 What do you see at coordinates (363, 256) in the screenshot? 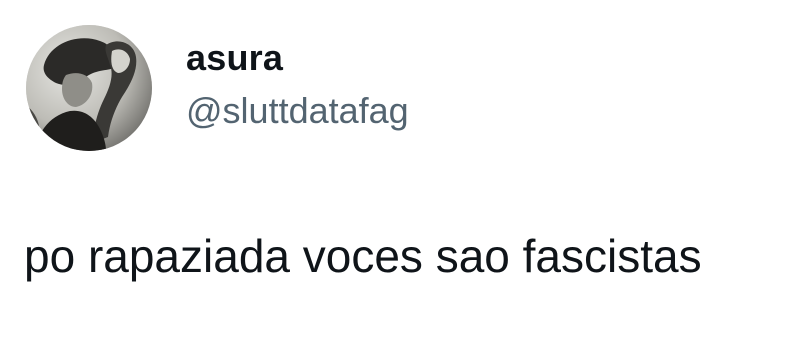
I see `tweet-text: po rapaziada voces sao fascistas` at bounding box center [363, 256].